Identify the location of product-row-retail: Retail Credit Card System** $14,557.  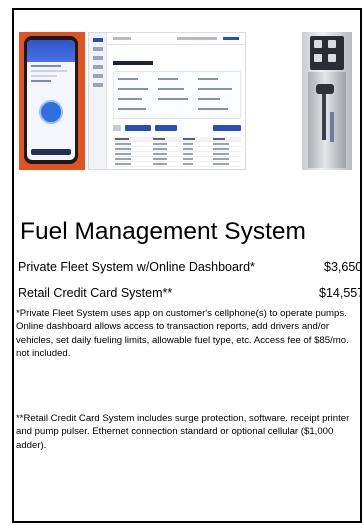
(190, 293).